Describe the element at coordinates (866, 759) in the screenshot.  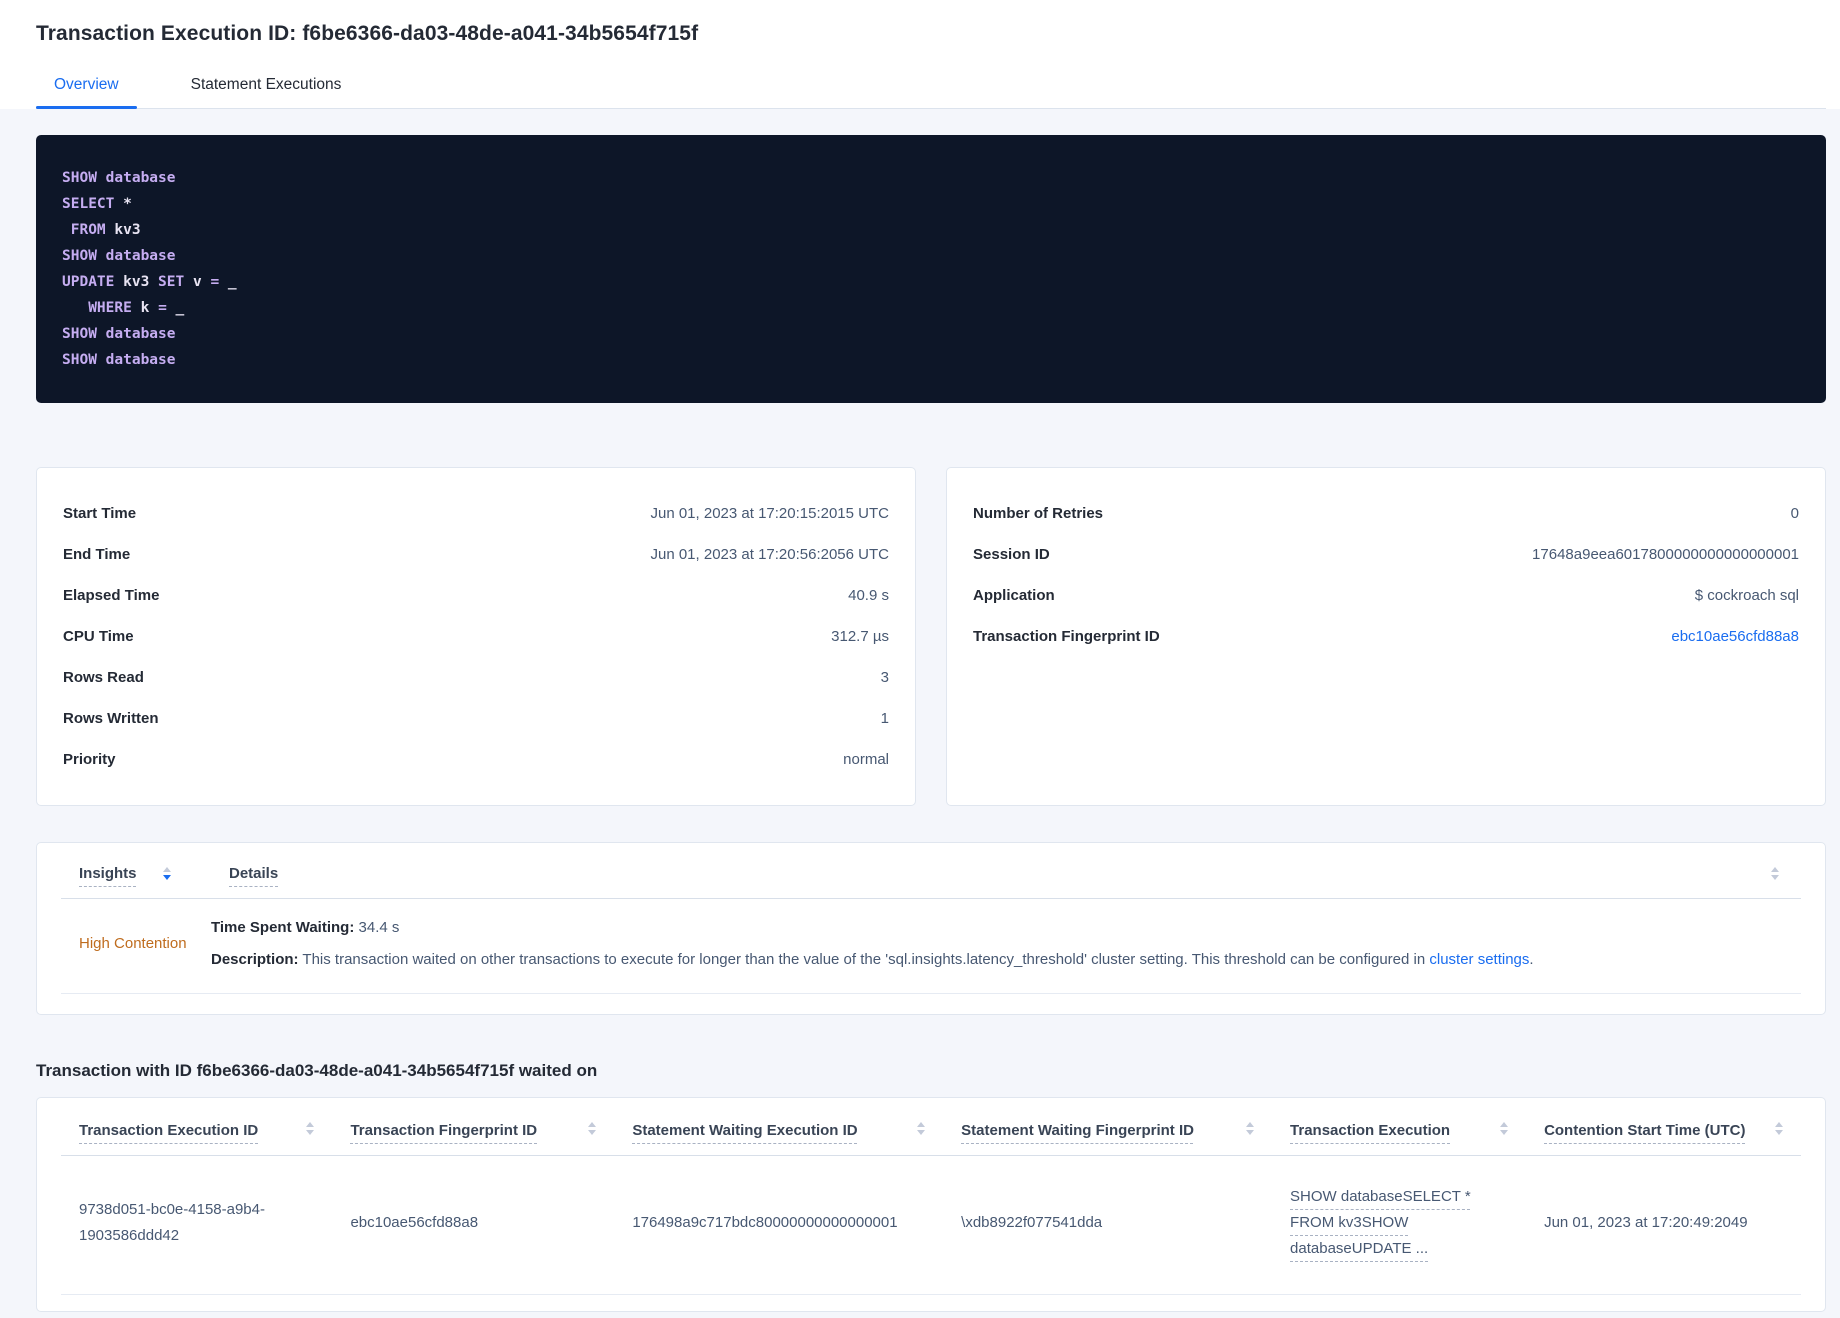
I see `summary-value: normal` at that location.